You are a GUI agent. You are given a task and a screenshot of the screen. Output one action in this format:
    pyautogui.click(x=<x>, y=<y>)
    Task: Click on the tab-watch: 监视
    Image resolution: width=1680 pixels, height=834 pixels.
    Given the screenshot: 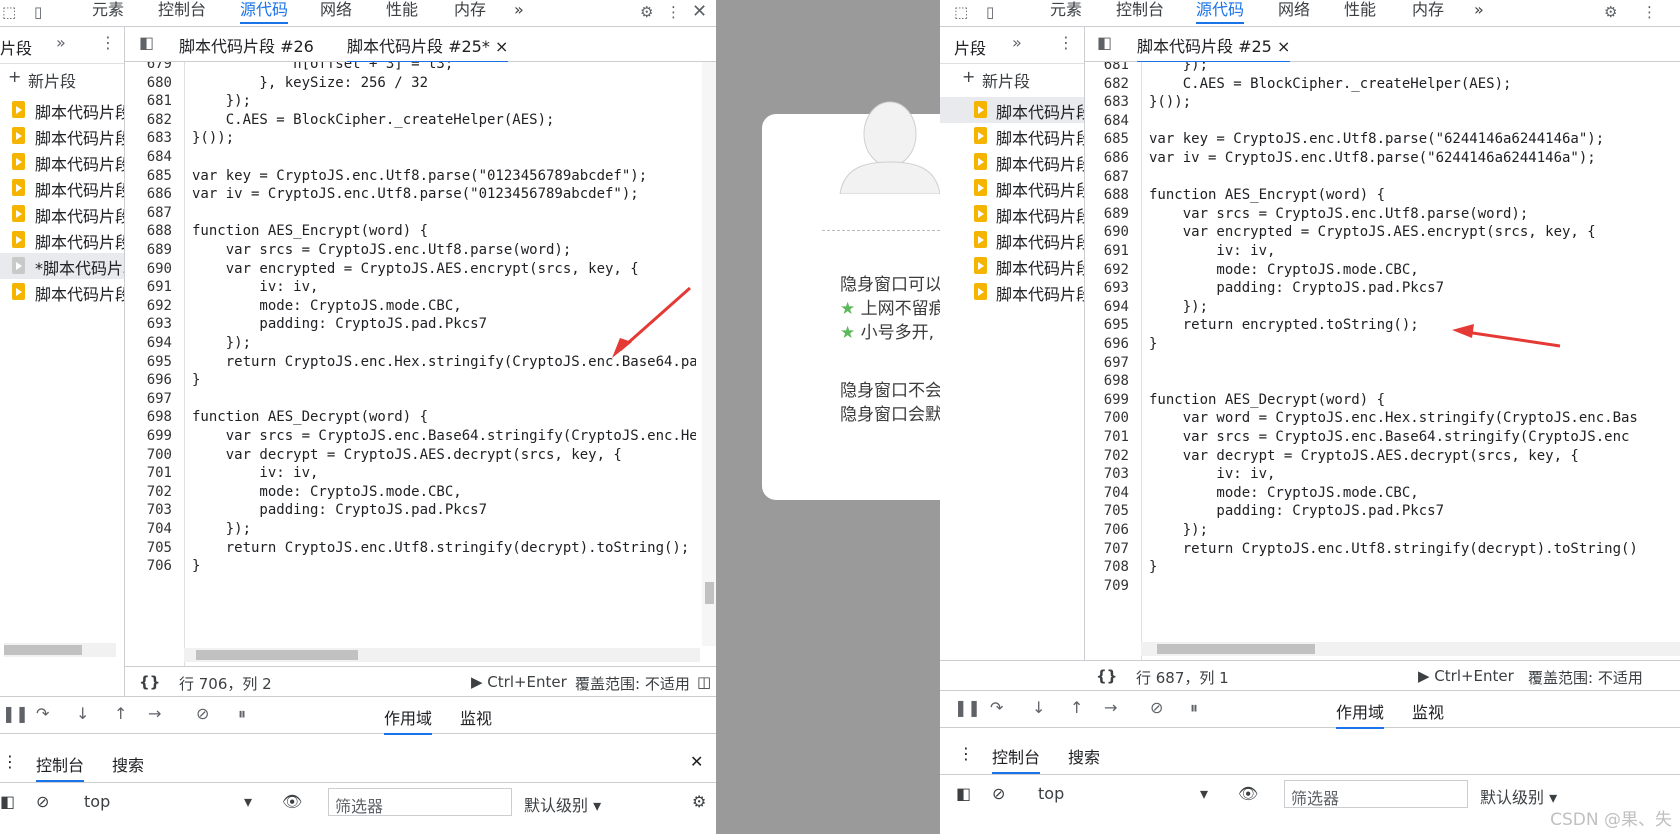 What is the action you would take?
    pyautogui.click(x=476, y=717)
    